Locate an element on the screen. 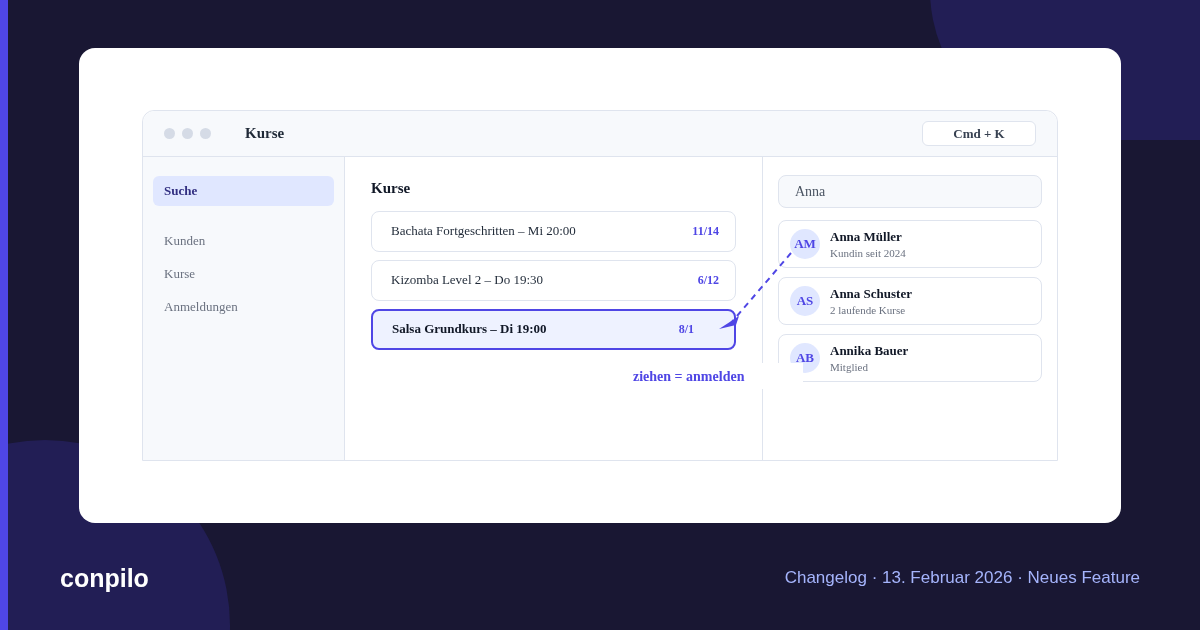 Image resolution: width=1200 pixels, height=630 pixels. course-name: Salsa Grundkurs – Di 19:00 is located at coordinates (469, 329).